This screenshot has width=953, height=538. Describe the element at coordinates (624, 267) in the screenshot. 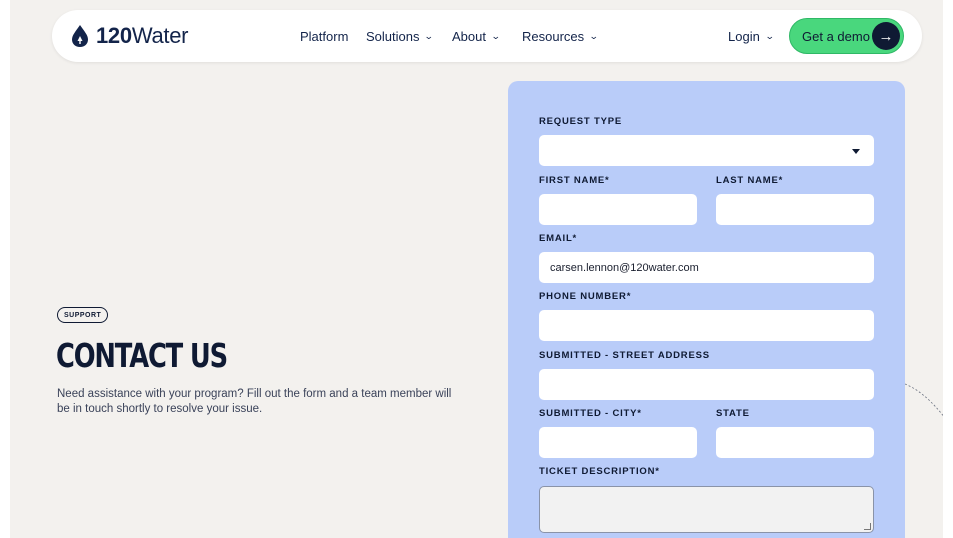

I see `email-value: carsen.lennon@120water.com` at that location.